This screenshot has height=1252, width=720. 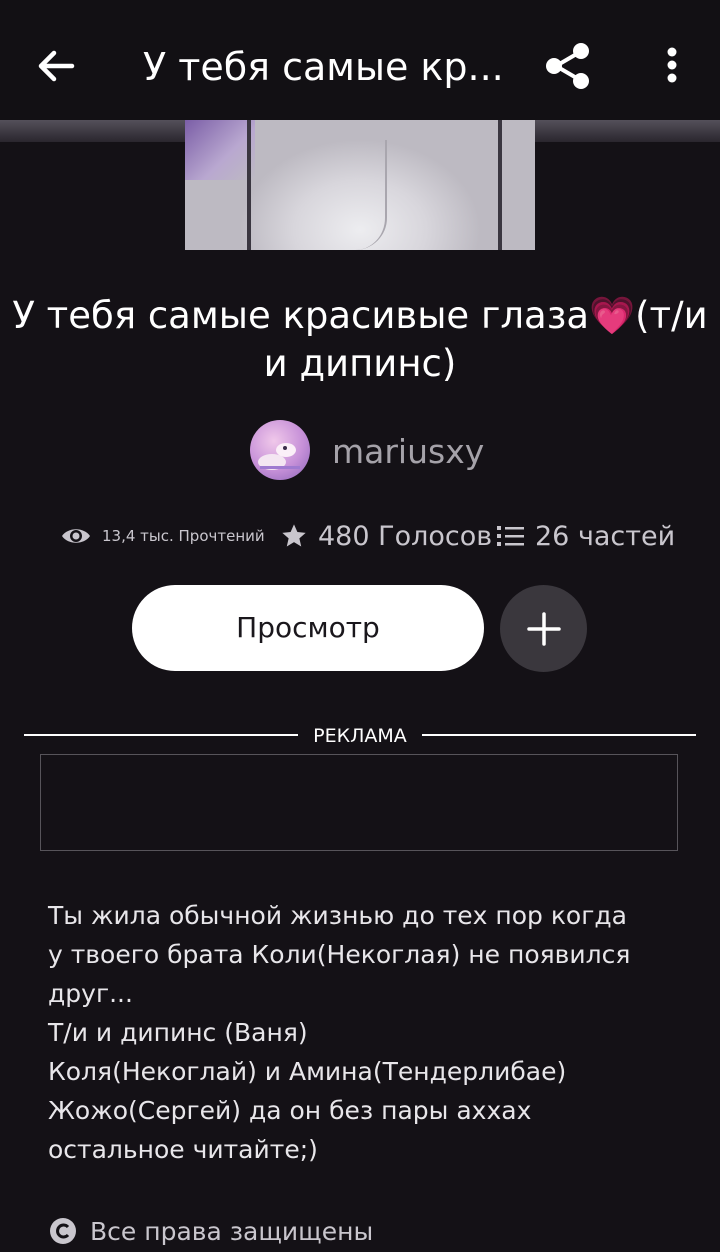 I want to click on view-button: Просмотр, so click(x=308, y=628).